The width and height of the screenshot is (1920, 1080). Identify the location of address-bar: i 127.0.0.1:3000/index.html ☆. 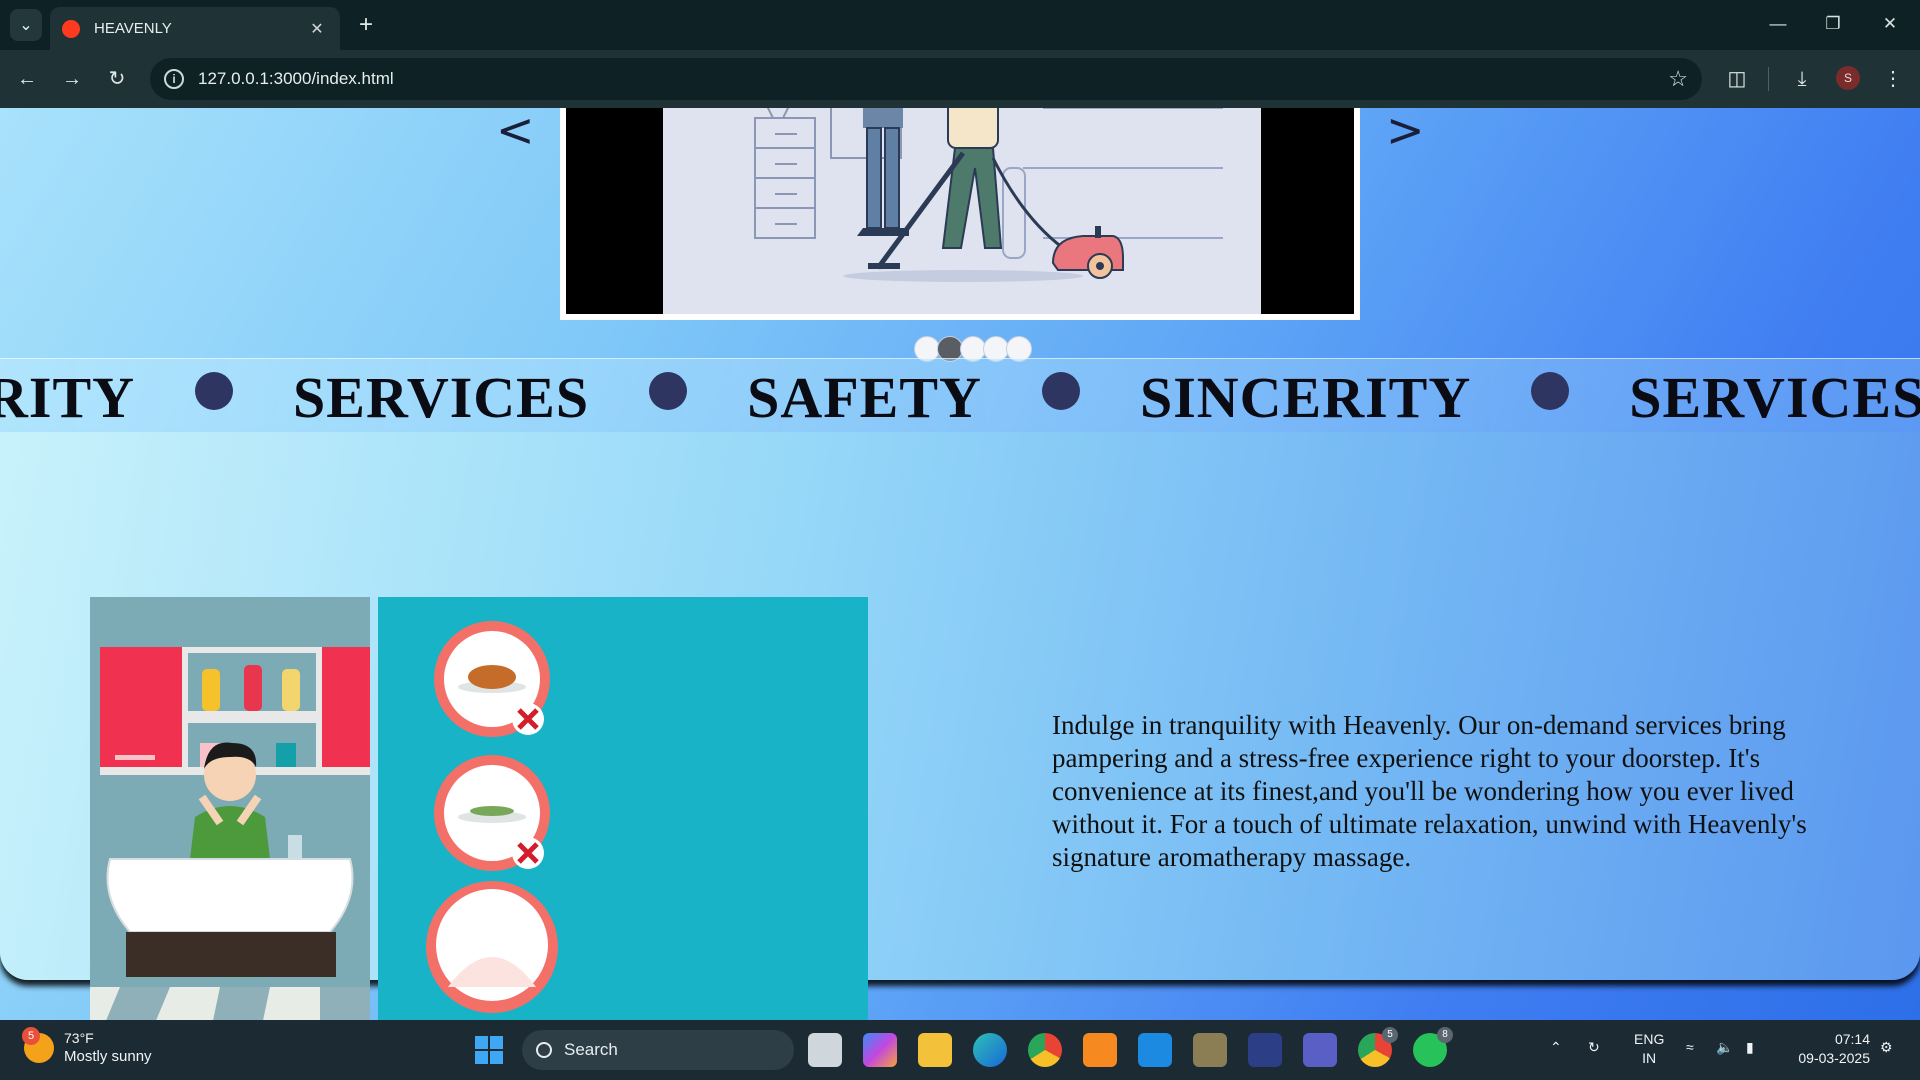
(926, 79).